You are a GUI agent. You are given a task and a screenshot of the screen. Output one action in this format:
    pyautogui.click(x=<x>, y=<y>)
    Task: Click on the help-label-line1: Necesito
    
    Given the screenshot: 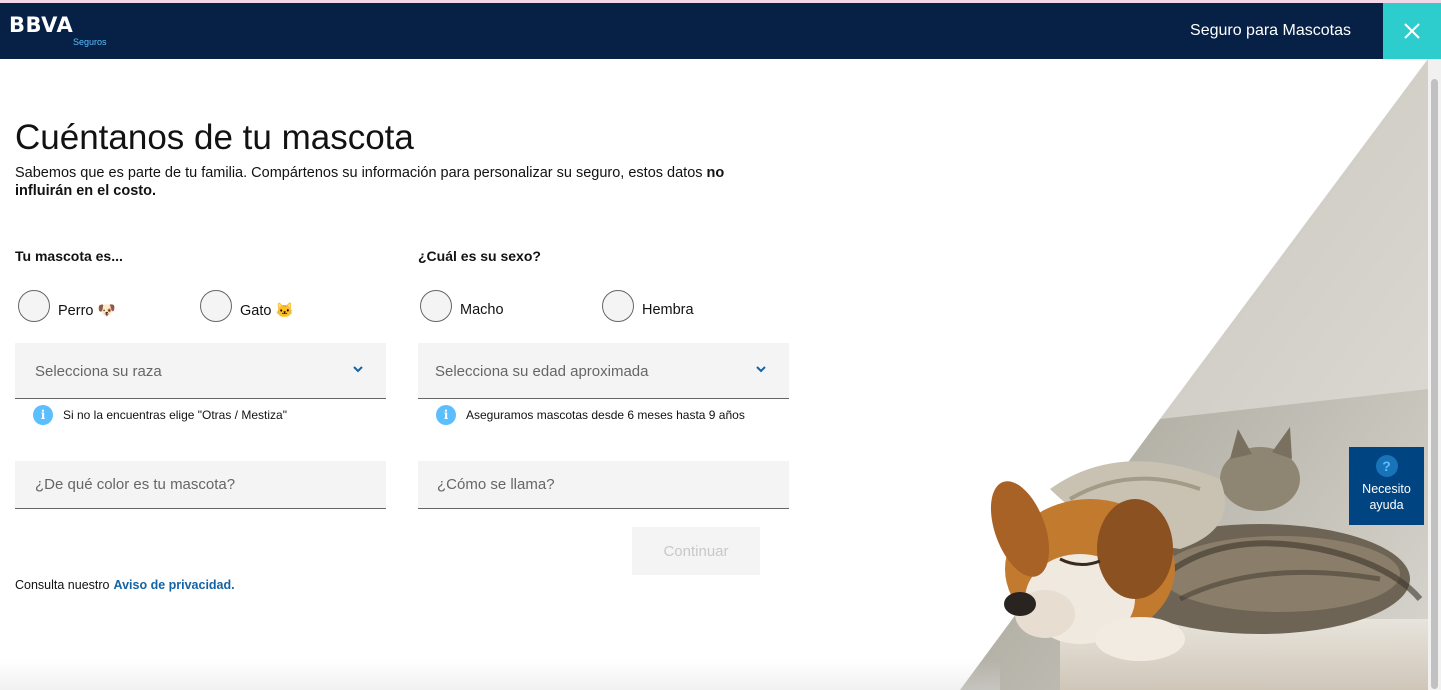 What is the action you would take?
    pyautogui.click(x=1386, y=489)
    